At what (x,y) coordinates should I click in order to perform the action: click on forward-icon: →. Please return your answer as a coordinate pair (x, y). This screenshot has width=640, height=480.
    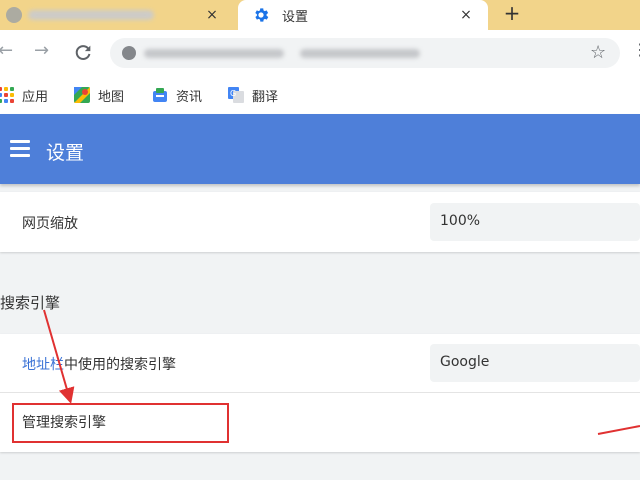
    Looking at the image, I should click on (41, 51).